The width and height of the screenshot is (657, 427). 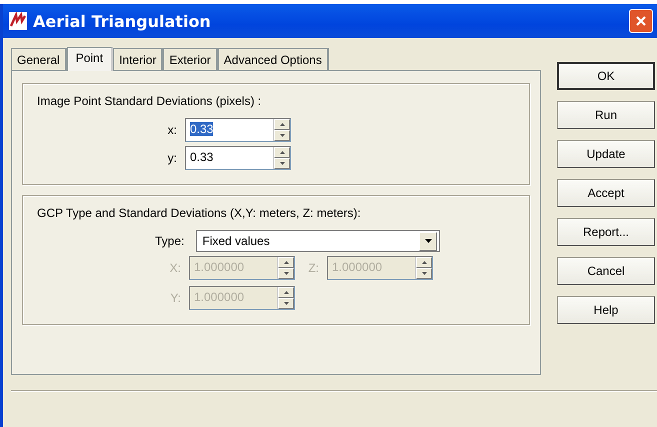 What do you see at coordinates (18, 21) in the screenshot?
I see `app-logo-icon` at bounding box center [18, 21].